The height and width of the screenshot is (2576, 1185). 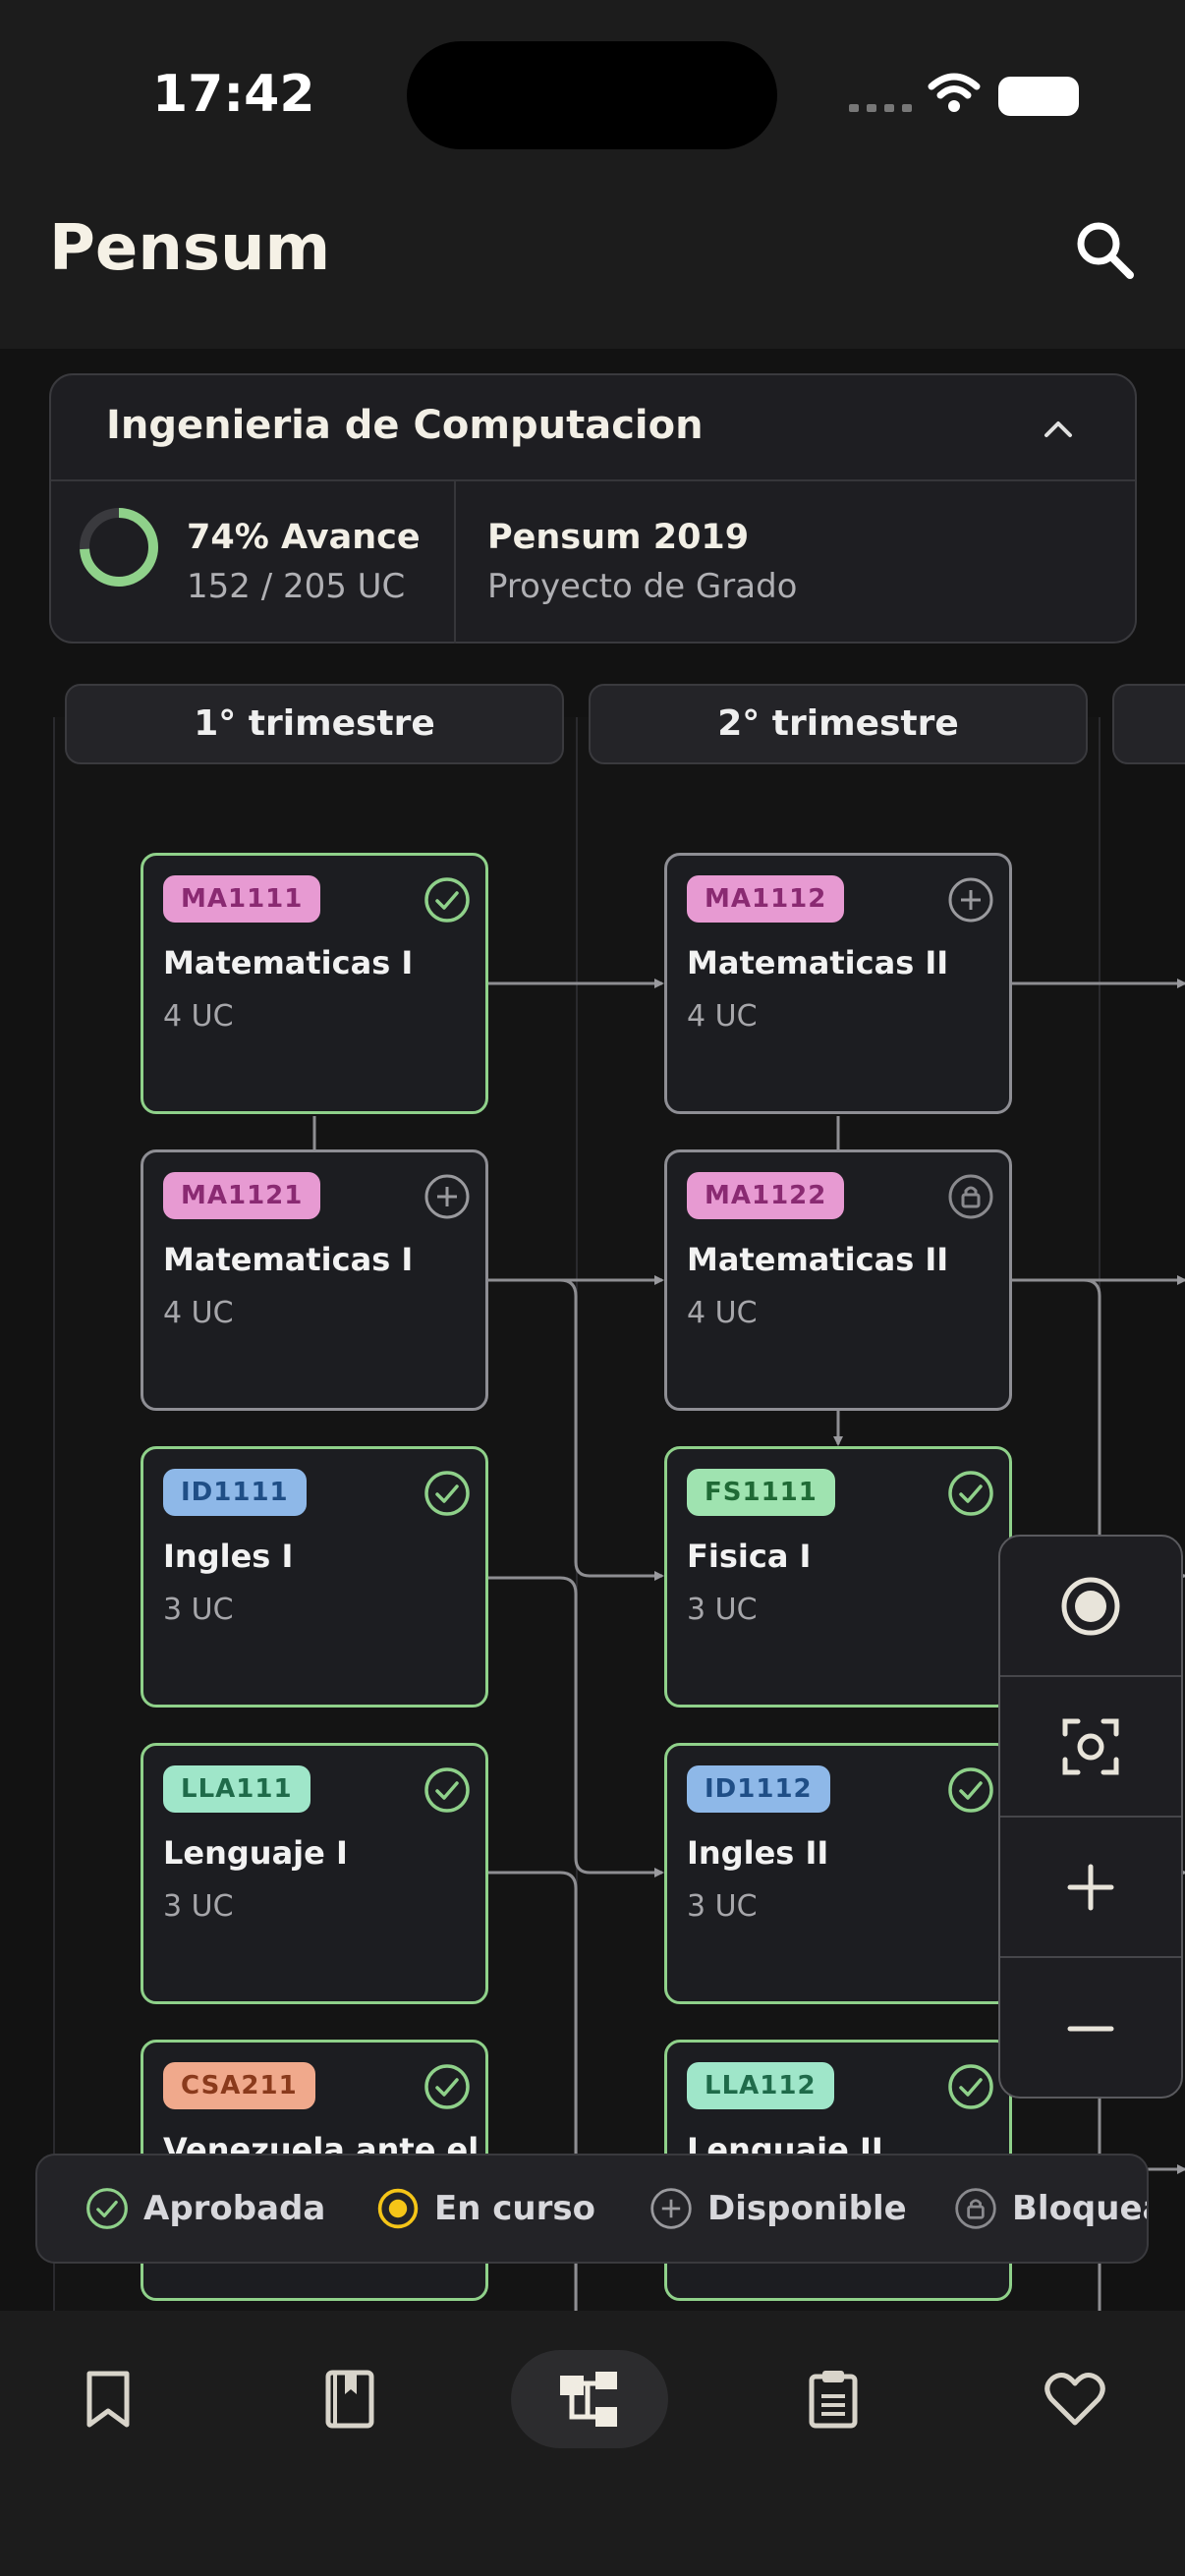 What do you see at coordinates (761, 2085) in the screenshot?
I see `course-code-chip: LLA112` at bounding box center [761, 2085].